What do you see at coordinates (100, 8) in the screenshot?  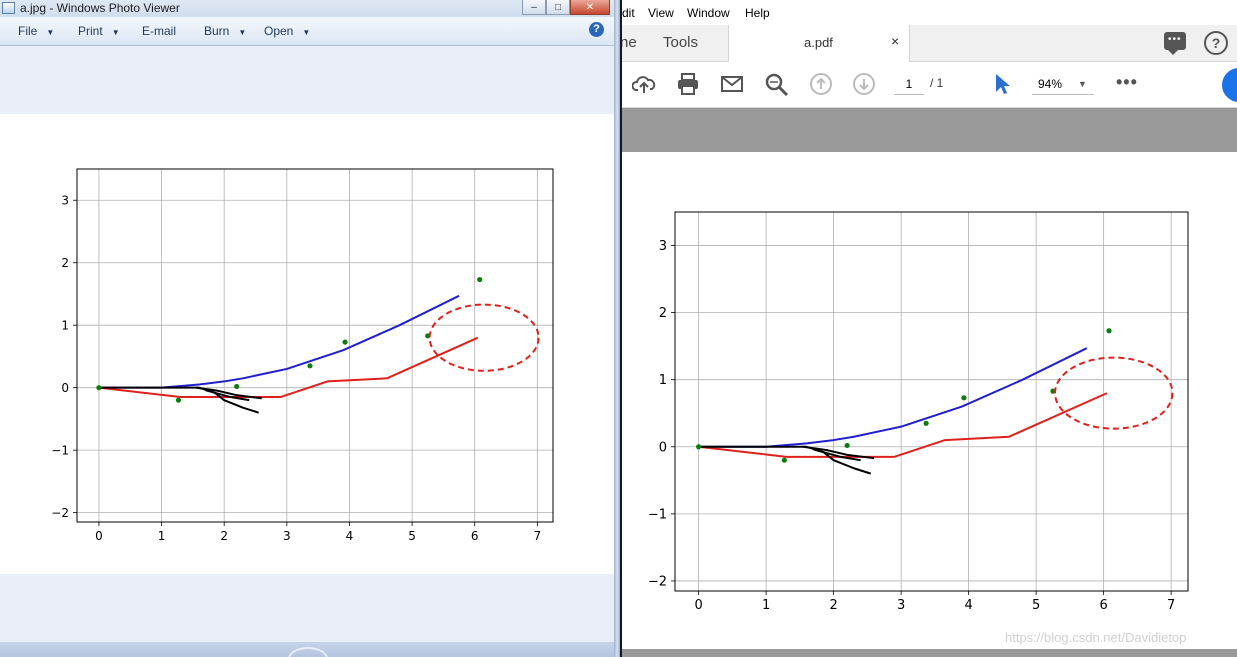 I see `window-title: a.jpg - Windows Photo Viewer` at bounding box center [100, 8].